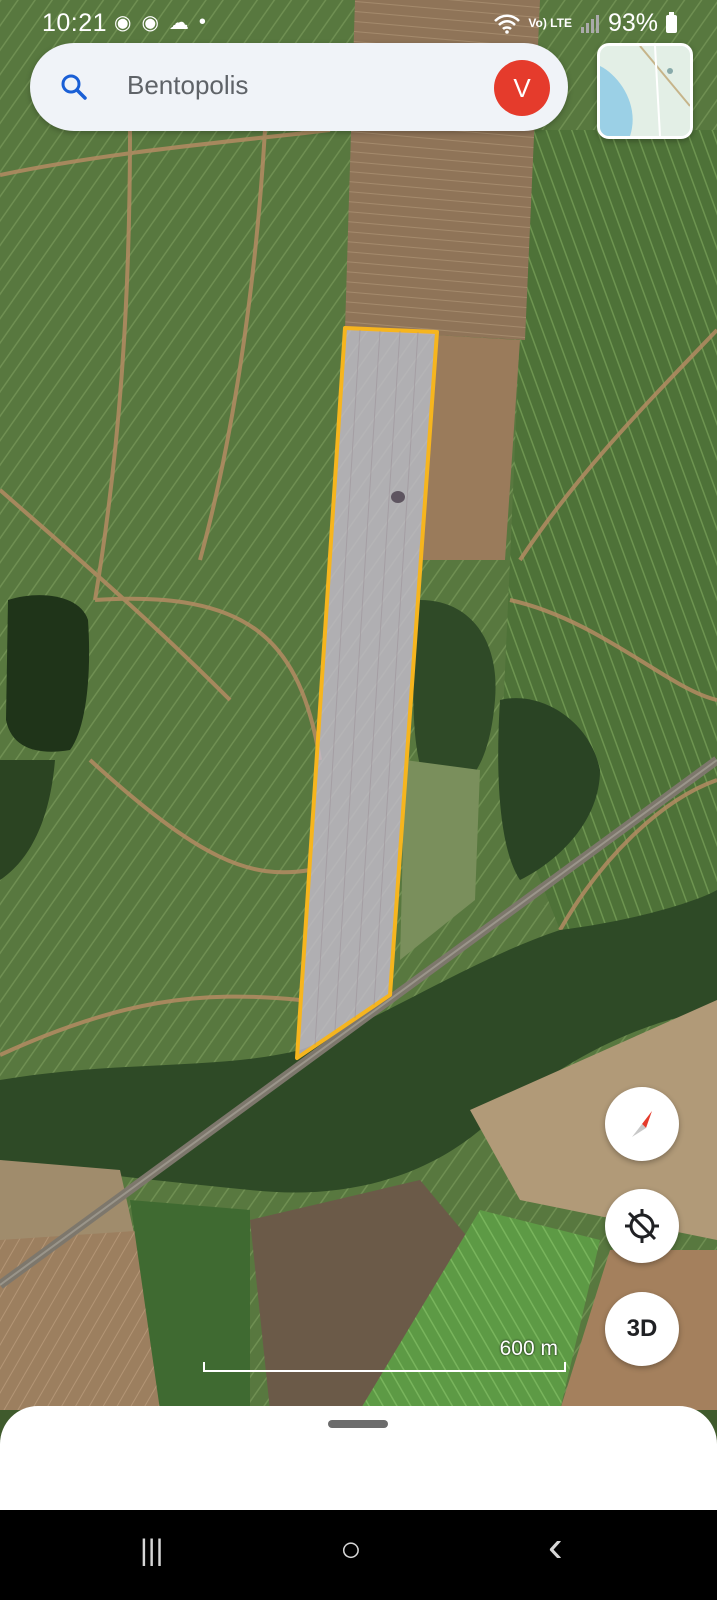 The image size is (717, 1600). I want to click on battery-percent: 93%, so click(632, 23).